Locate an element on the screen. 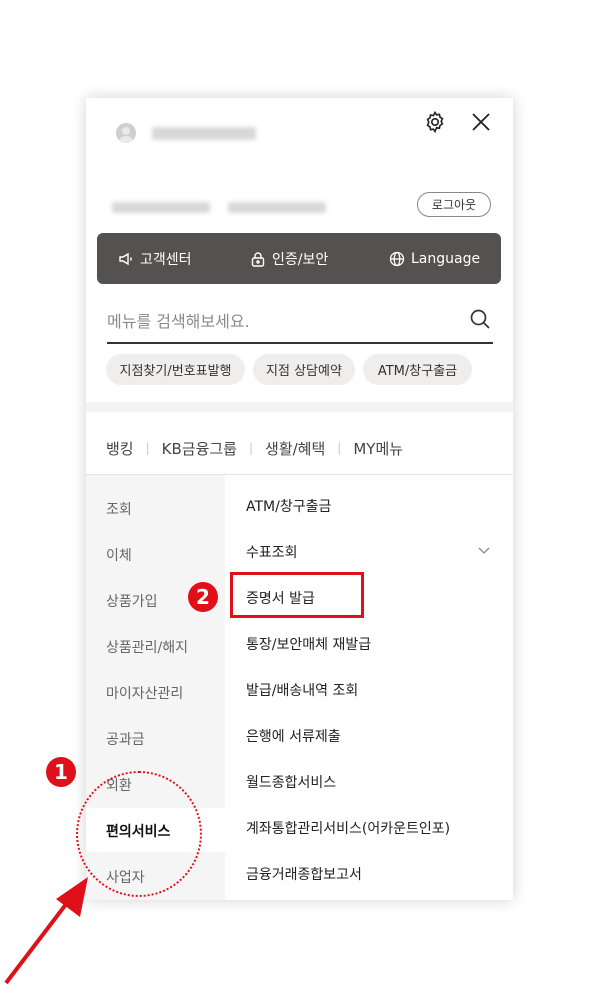  account-info-blurred is located at coordinates (161, 207).